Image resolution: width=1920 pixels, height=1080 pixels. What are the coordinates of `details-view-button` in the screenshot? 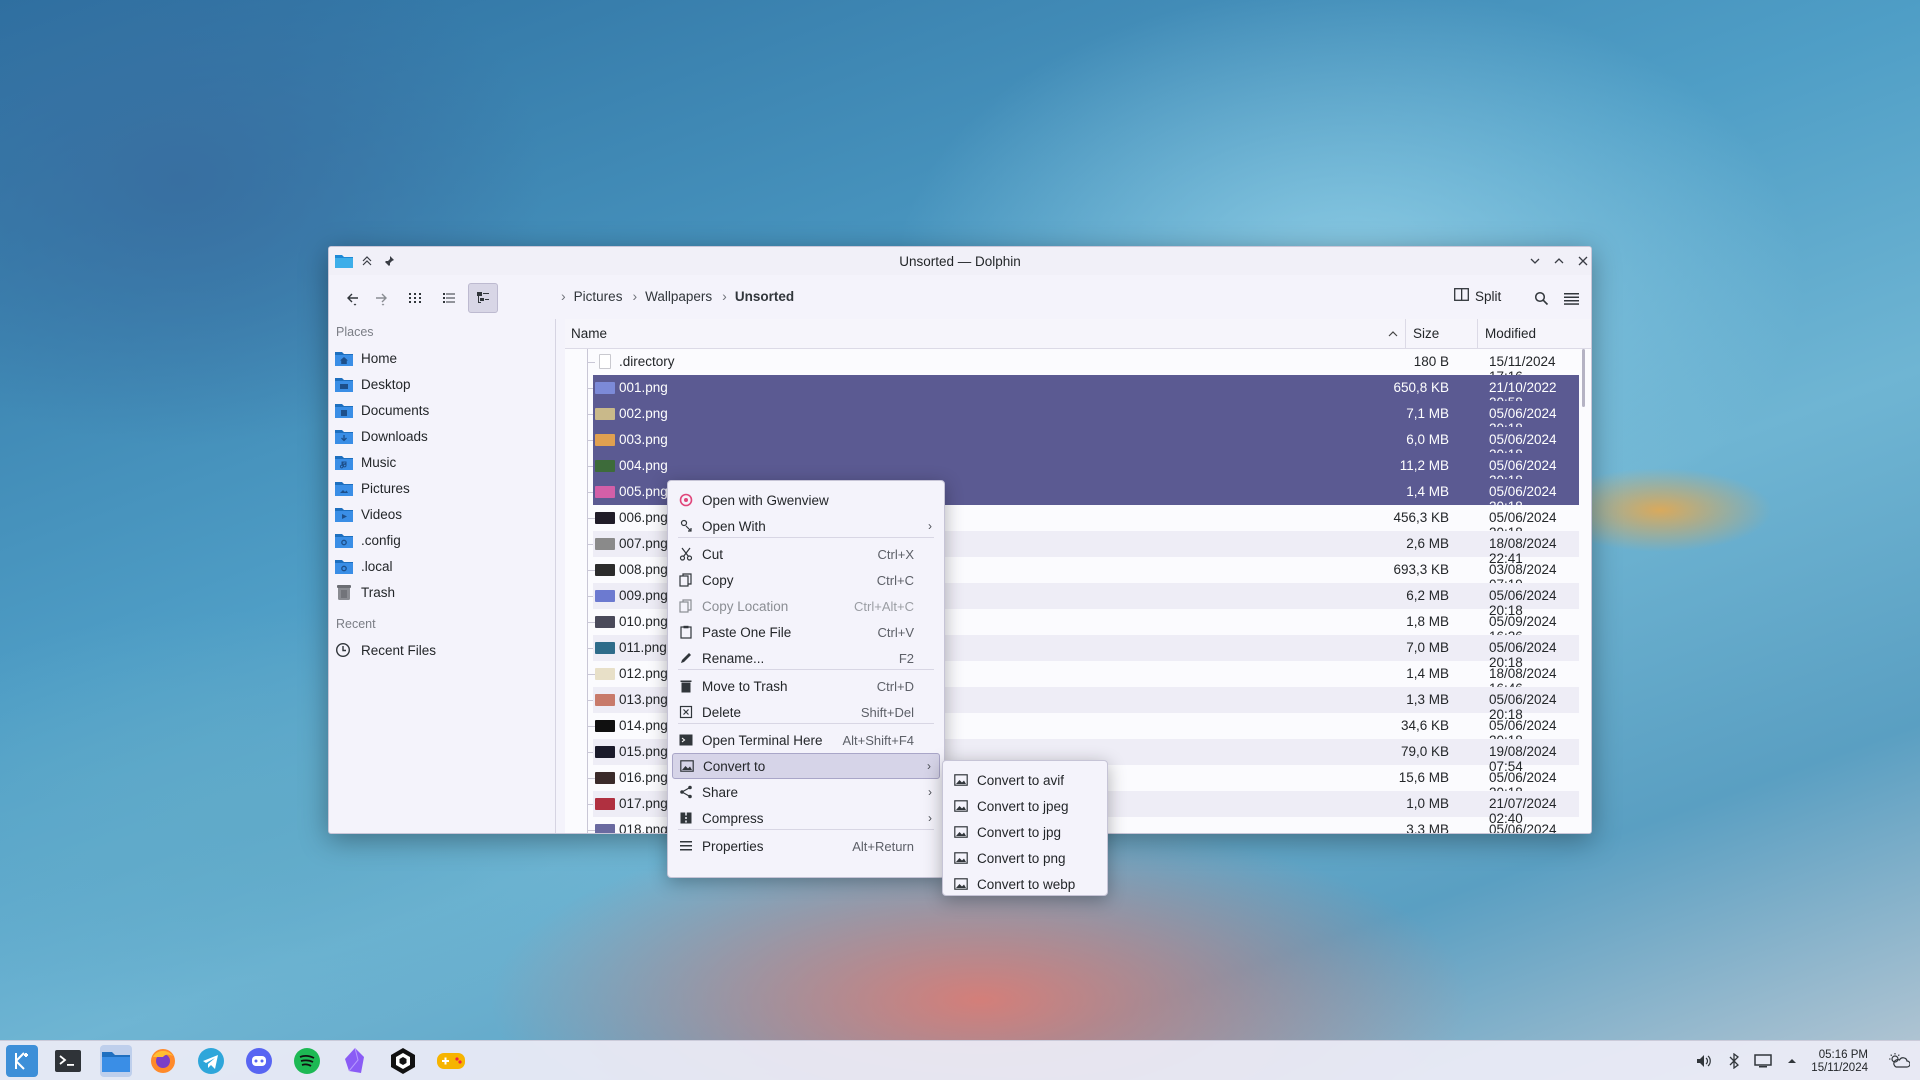 It's located at (483, 298).